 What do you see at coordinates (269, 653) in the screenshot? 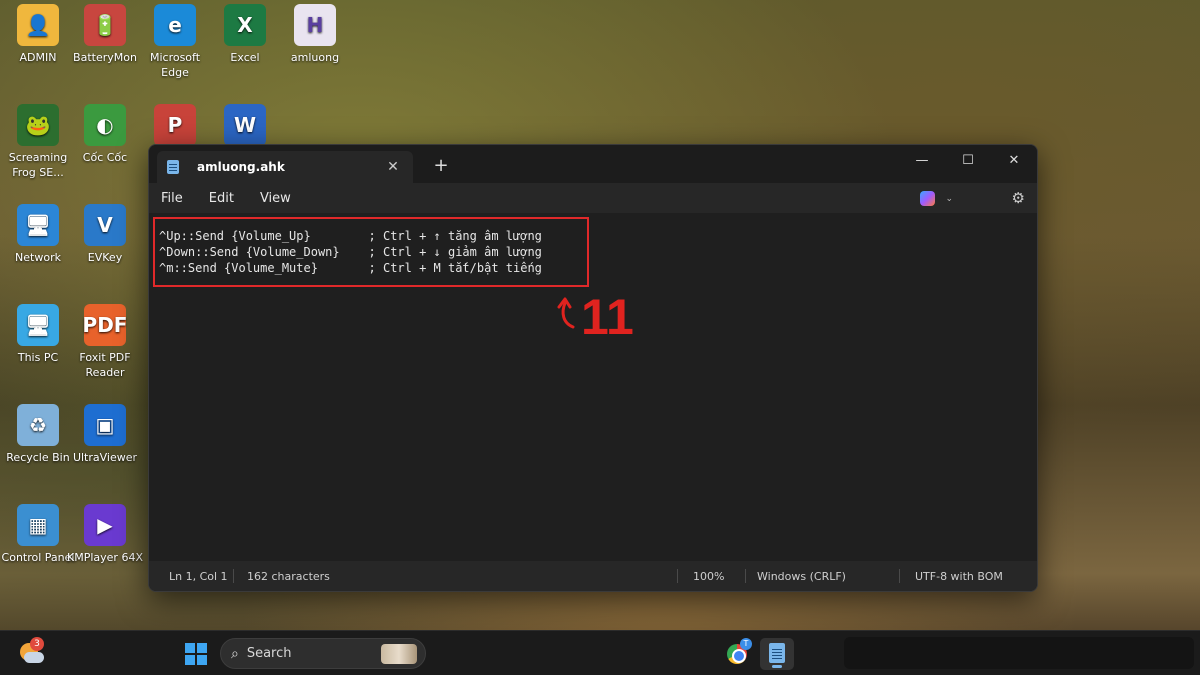
I see `search-label: Search` at bounding box center [269, 653].